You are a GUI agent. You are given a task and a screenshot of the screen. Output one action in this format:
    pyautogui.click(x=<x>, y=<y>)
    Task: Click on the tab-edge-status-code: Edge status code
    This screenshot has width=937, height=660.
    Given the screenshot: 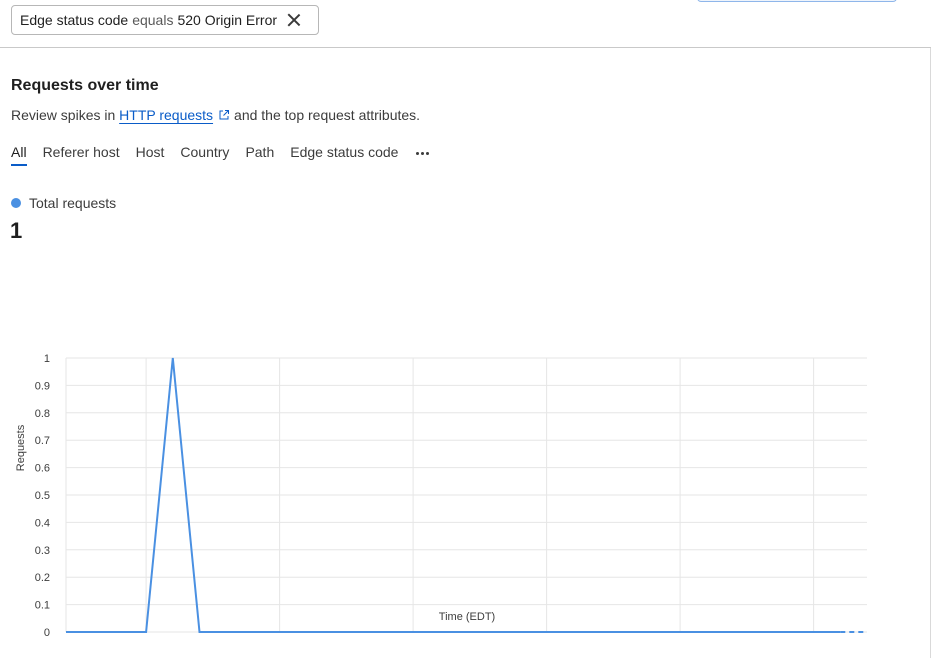 What is the action you would take?
    pyautogui.click(x=344, y=155)
    